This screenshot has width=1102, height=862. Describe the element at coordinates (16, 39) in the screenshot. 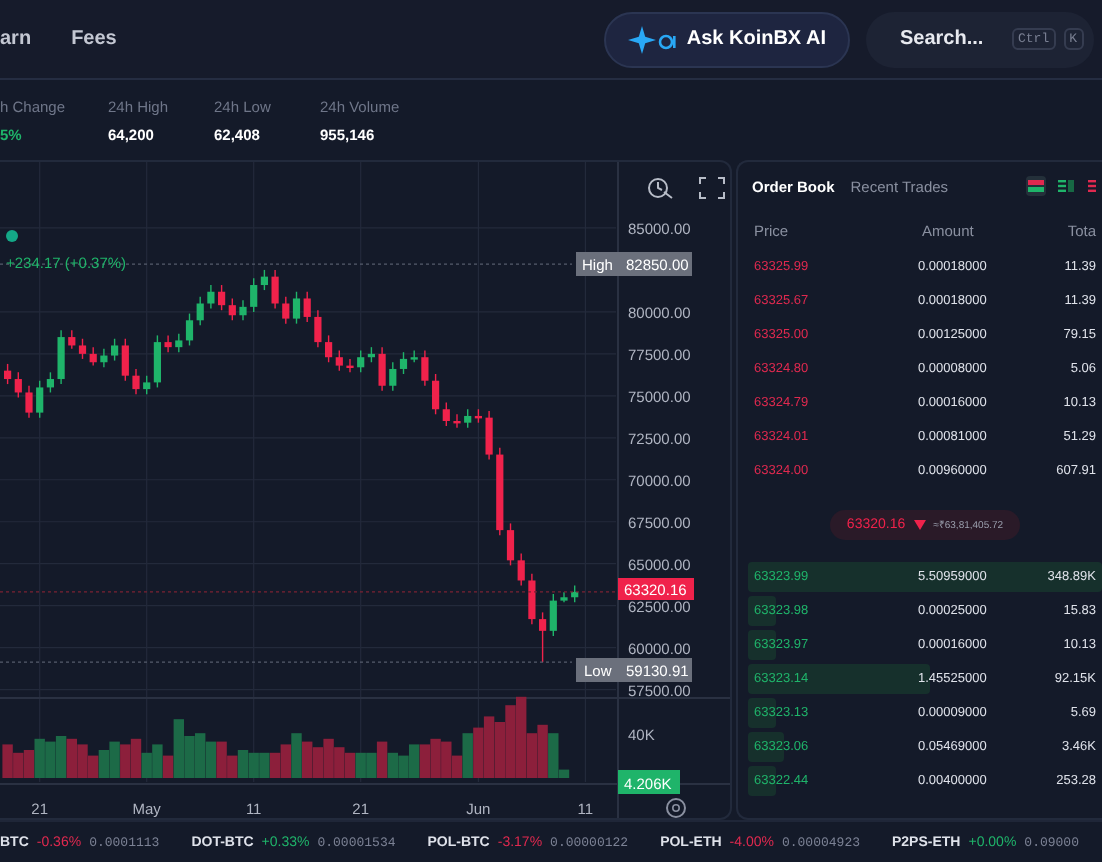

I see `nav-link: arn` at that location.